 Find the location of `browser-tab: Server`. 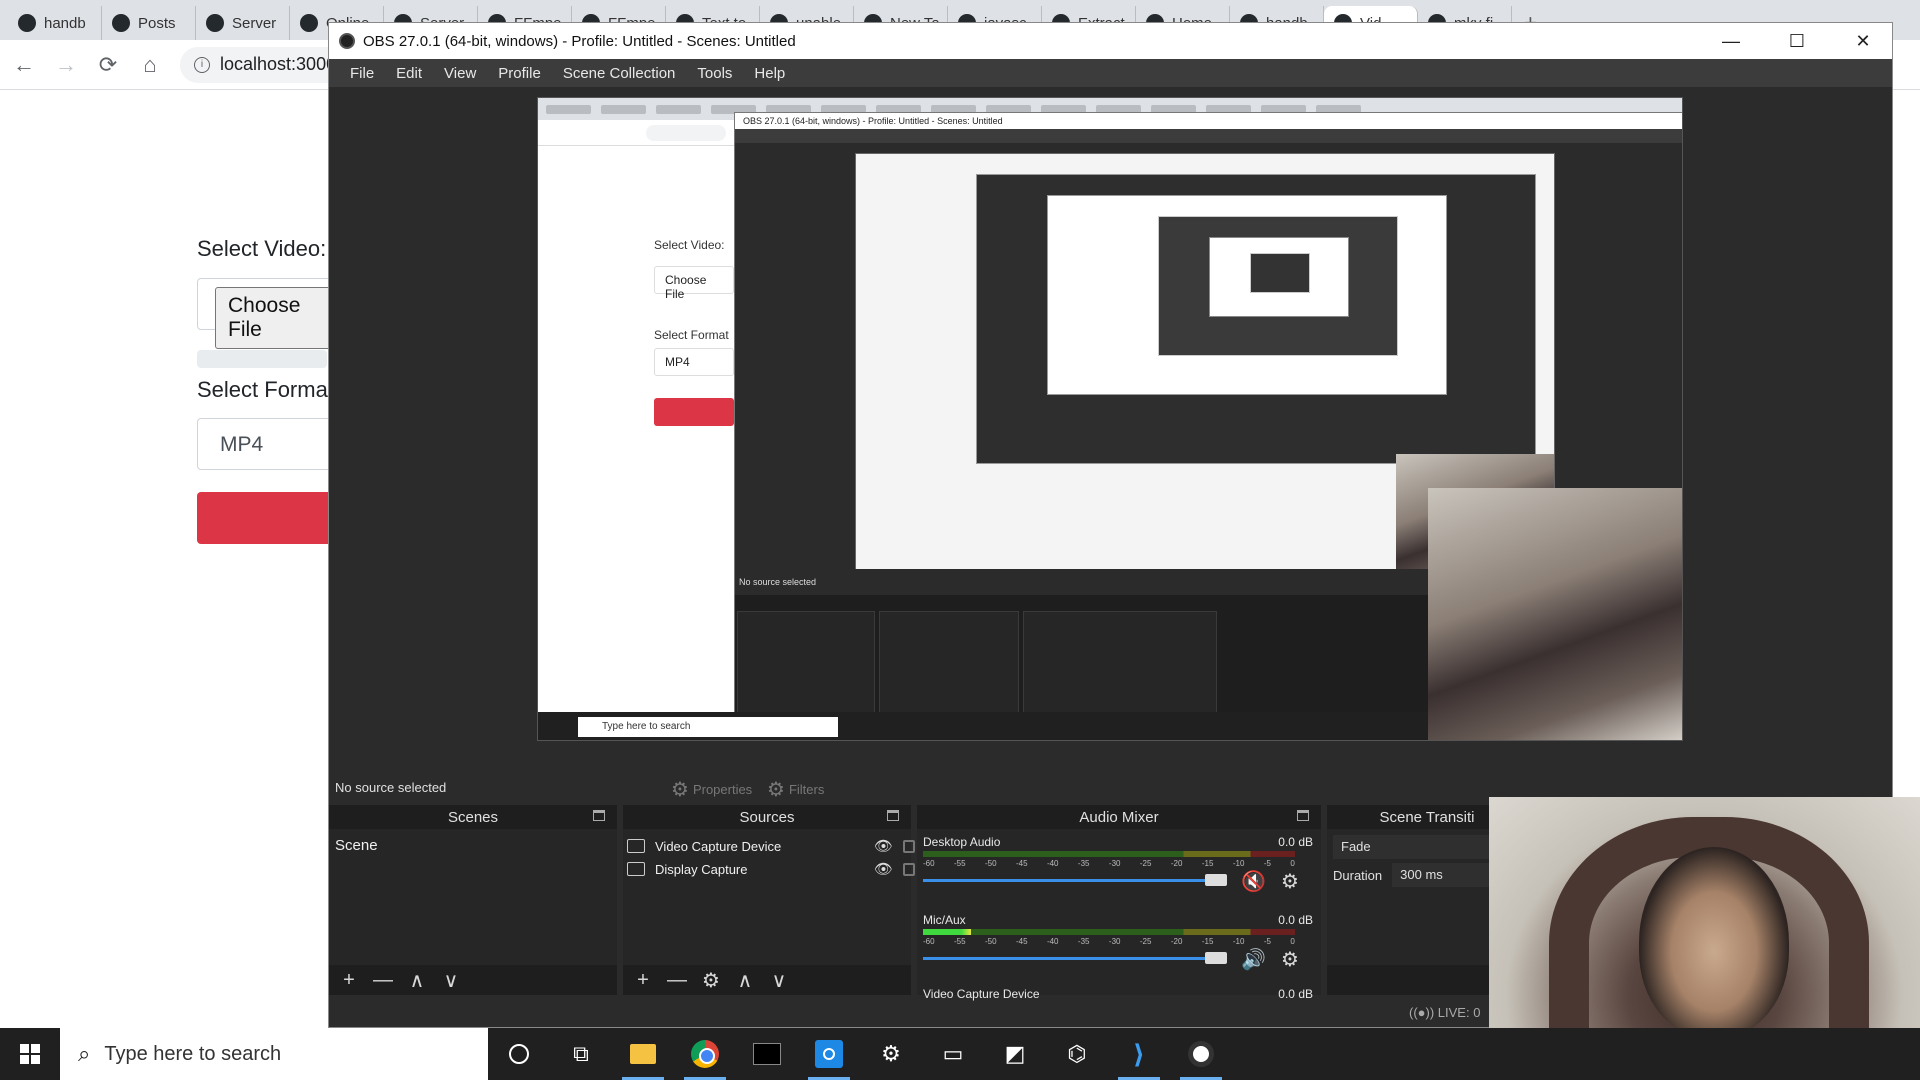

browser-tab: Server is located at coordinates (243, 23).